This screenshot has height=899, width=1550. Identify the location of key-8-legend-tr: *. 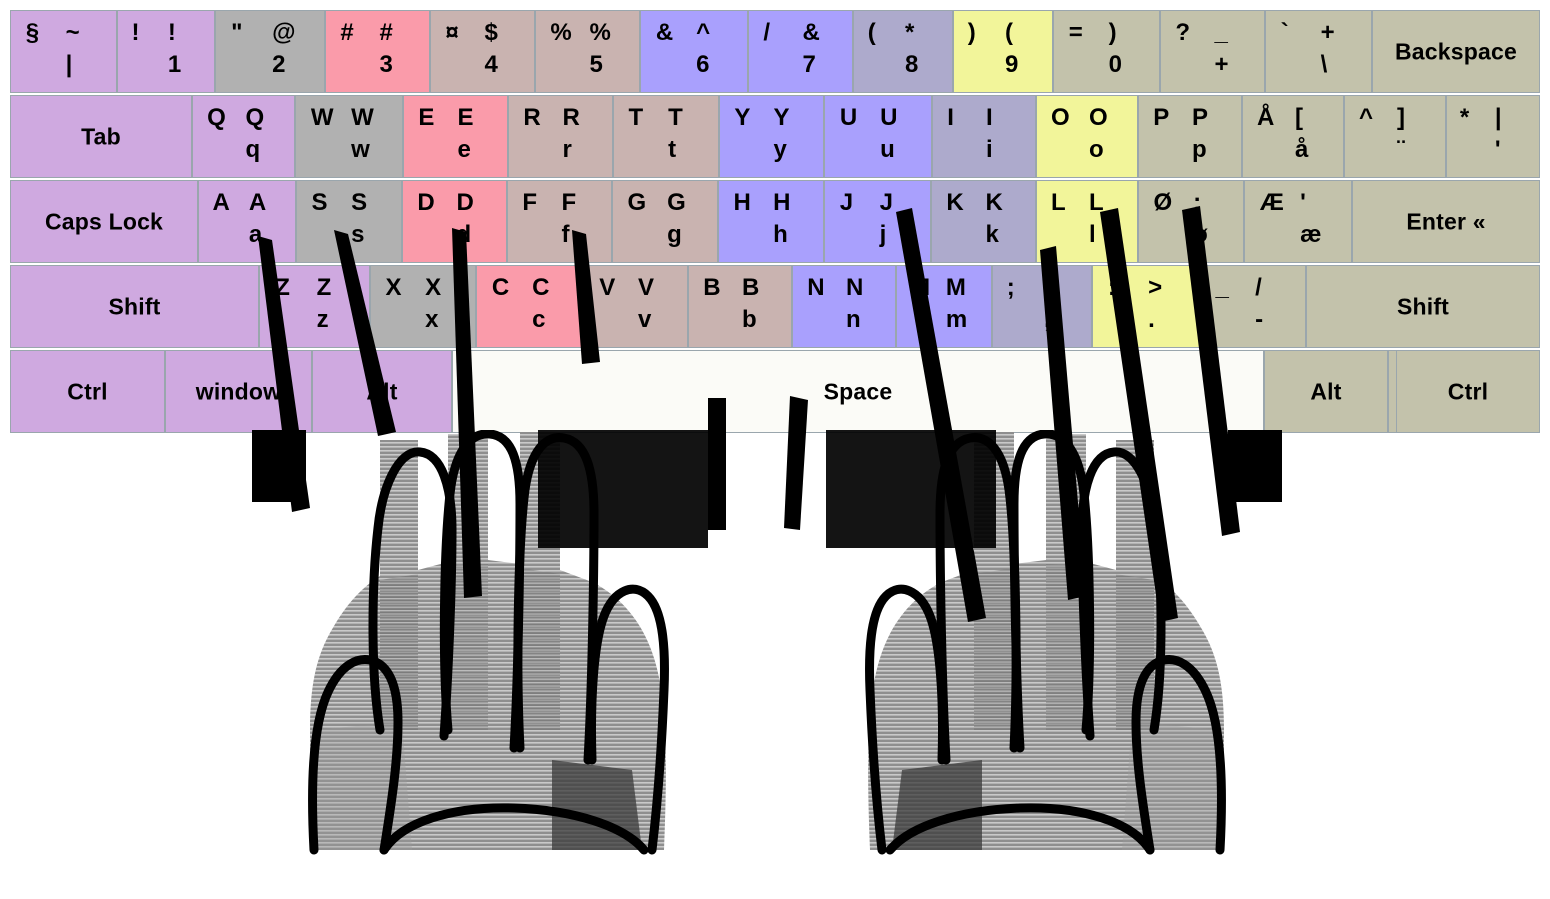
(909, 32).